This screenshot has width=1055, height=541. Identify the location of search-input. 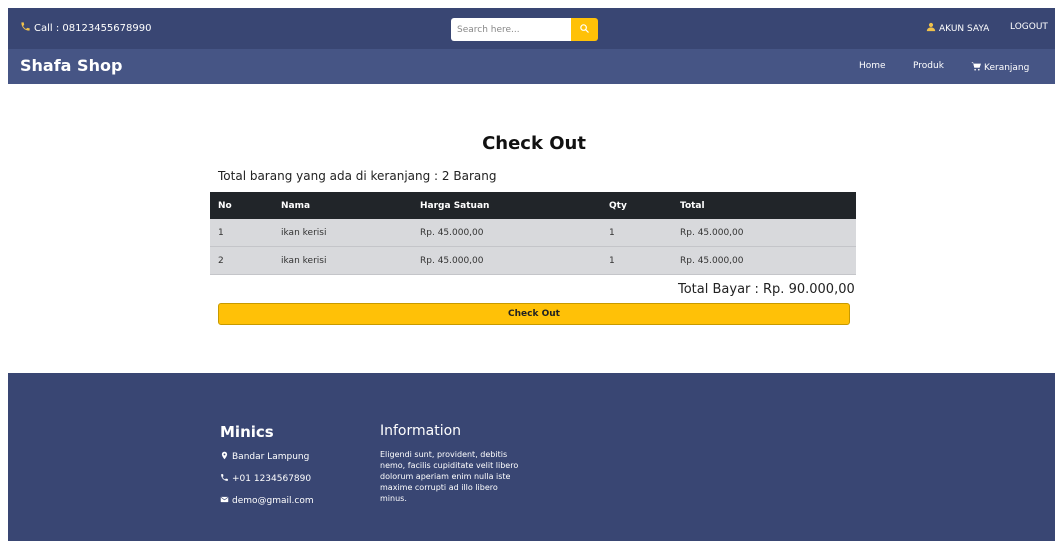
(511, 29).